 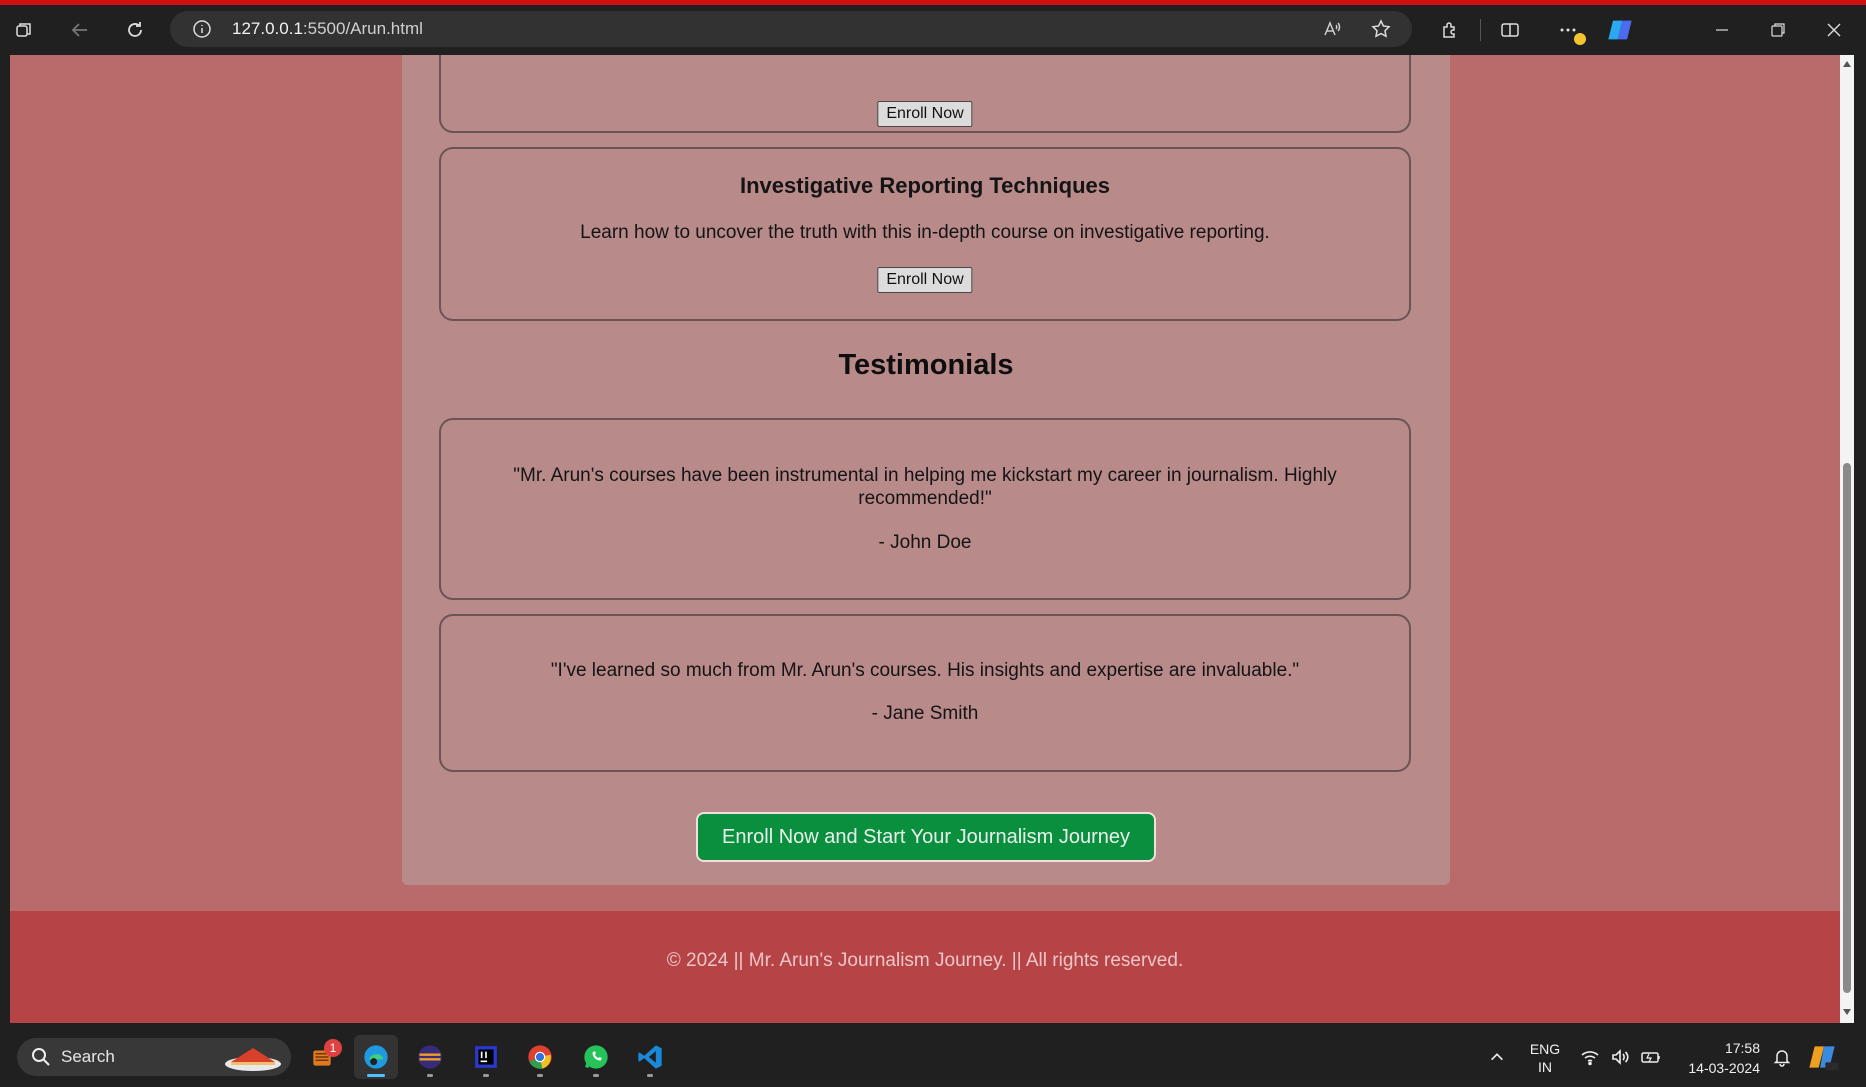 What do you see at coordinates (1847, 728) in the screenshot?
I see `scrollbar-thumb` at bounding box center [1847, 728].